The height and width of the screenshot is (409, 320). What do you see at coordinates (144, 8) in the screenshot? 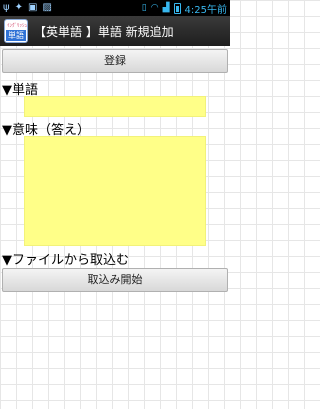
I see `vibrate-icon: ▯` at bounding box center [144, 8].